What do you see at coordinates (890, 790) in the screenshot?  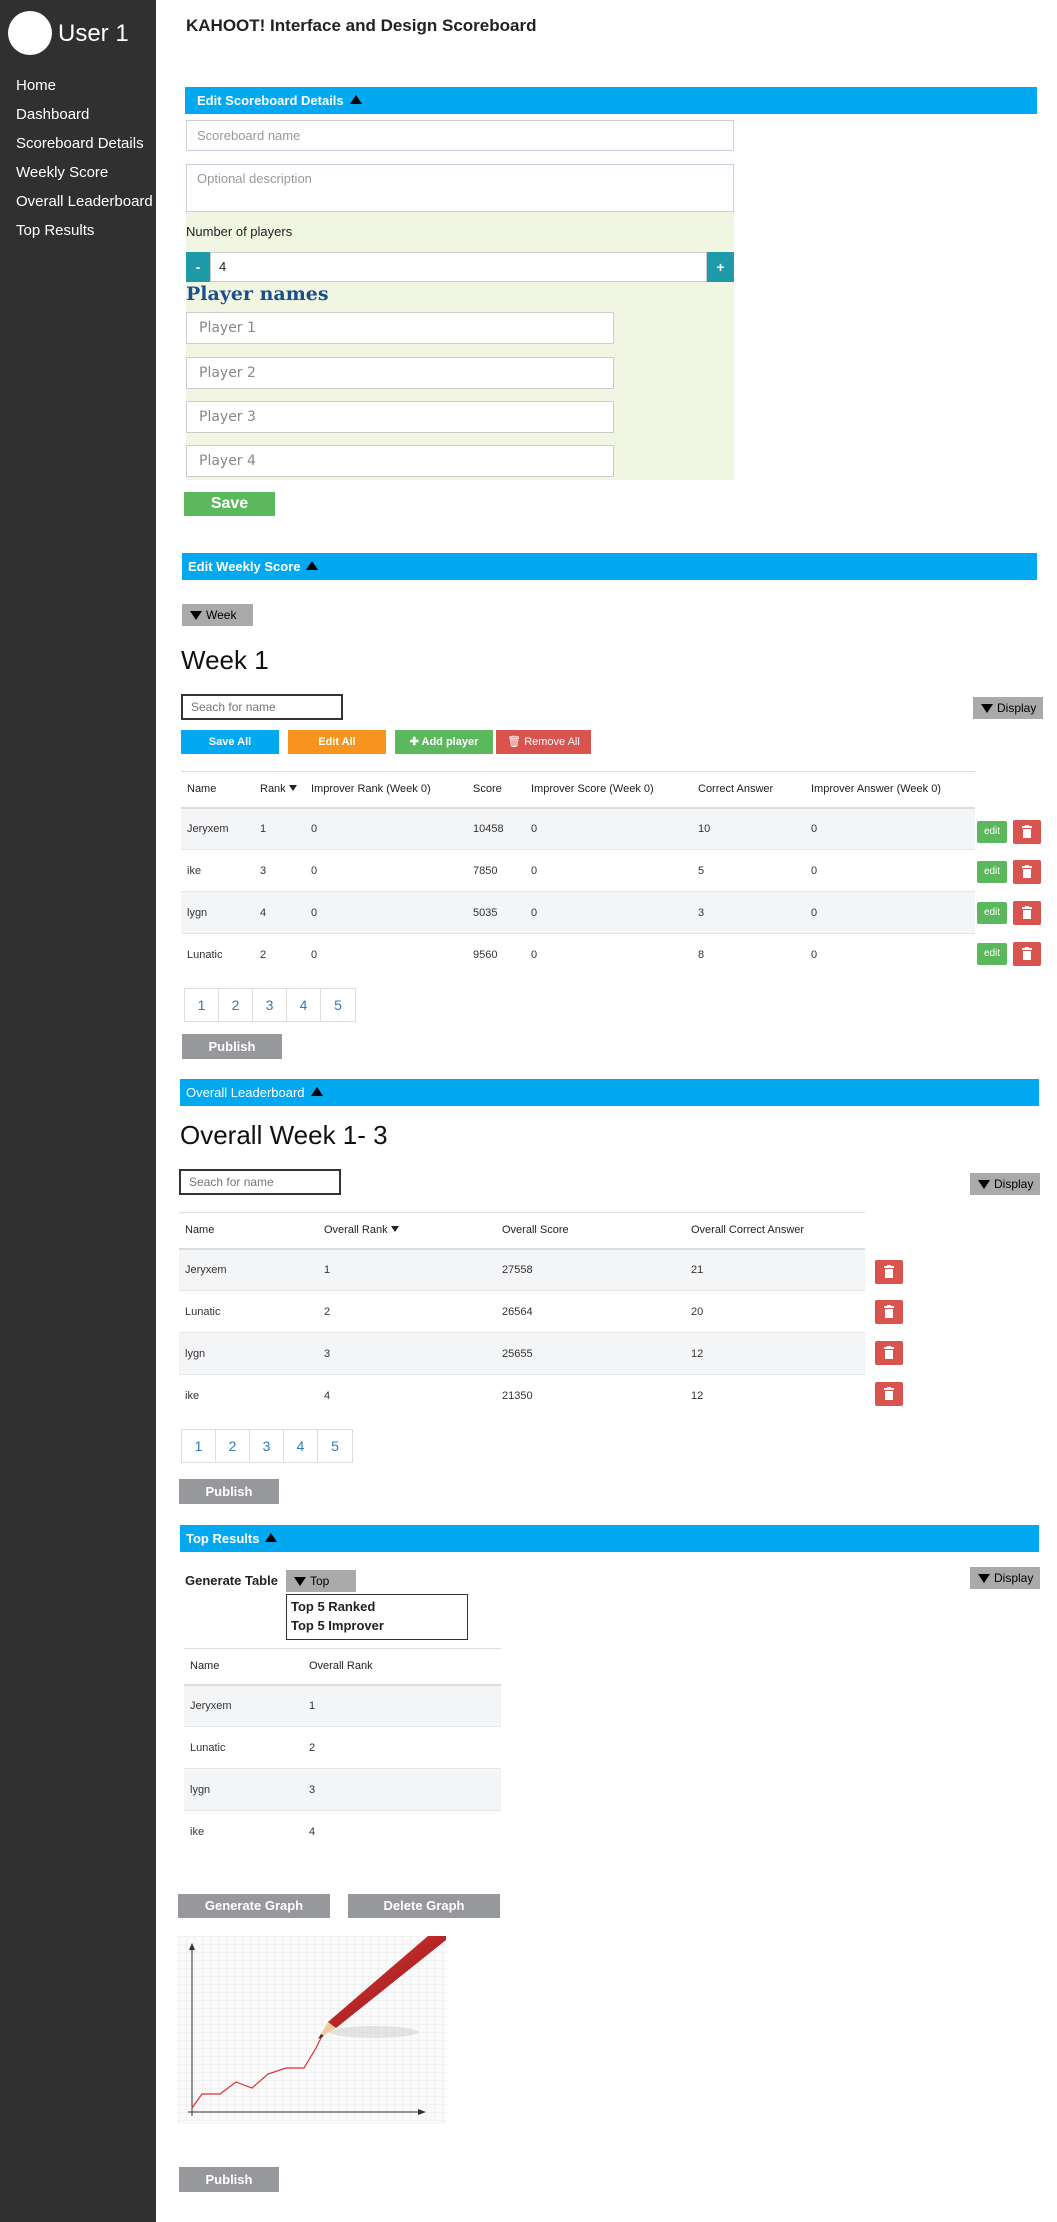 I see `column-header: Improver Answer (Week 0)` at bounding box center [890, 790].